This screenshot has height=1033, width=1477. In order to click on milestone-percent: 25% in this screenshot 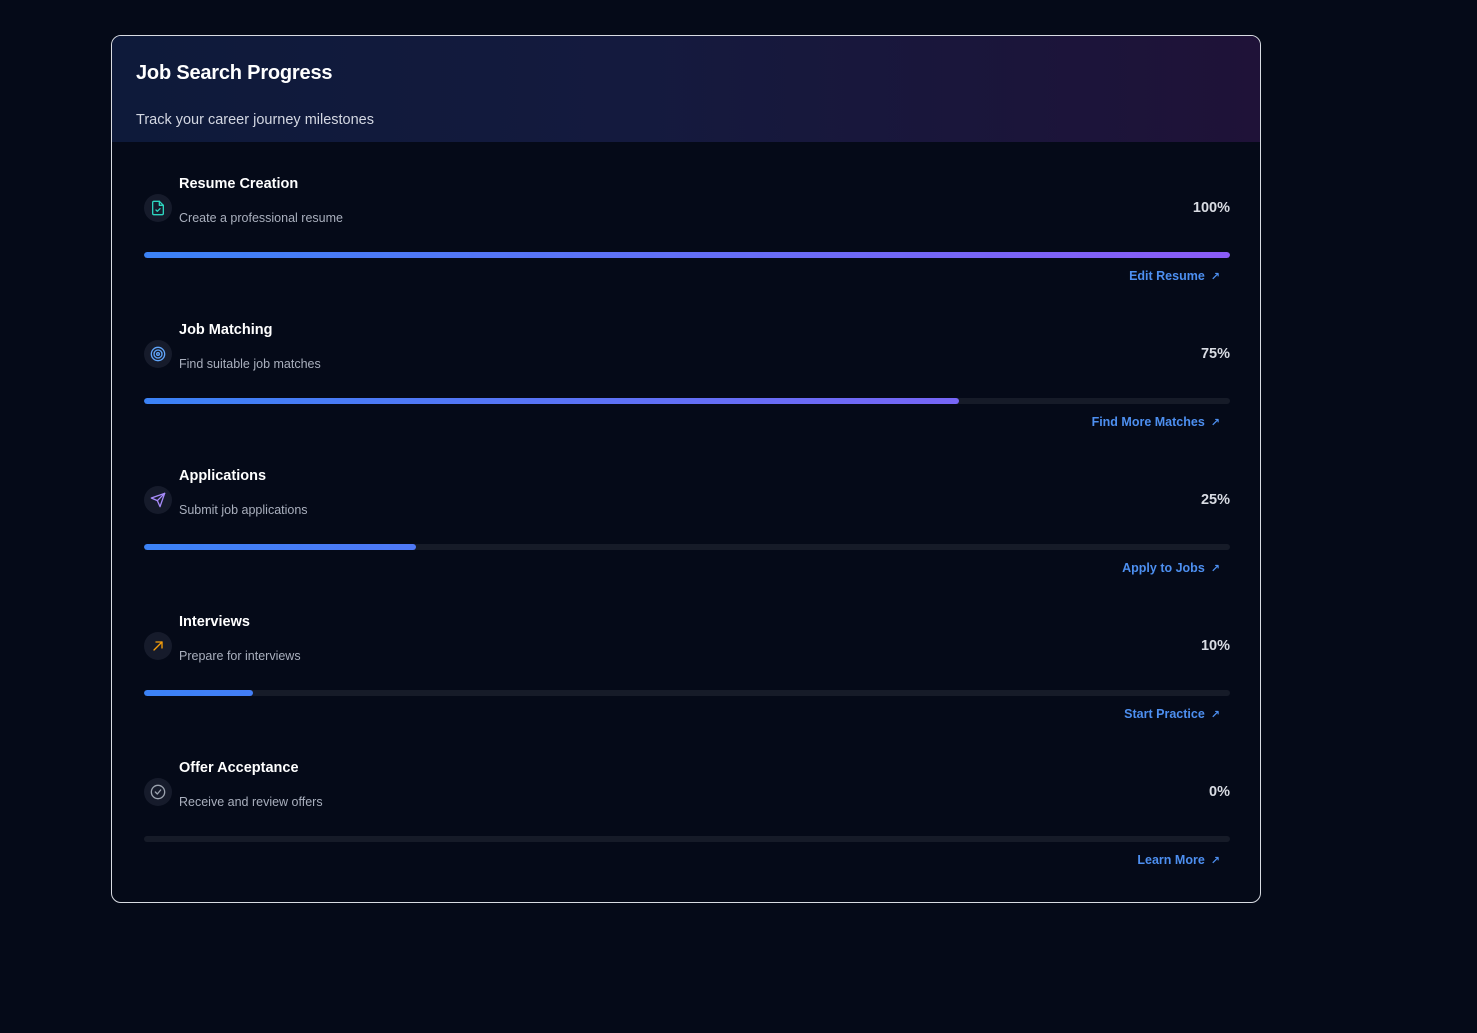, I will do `click(1215, 500)`.